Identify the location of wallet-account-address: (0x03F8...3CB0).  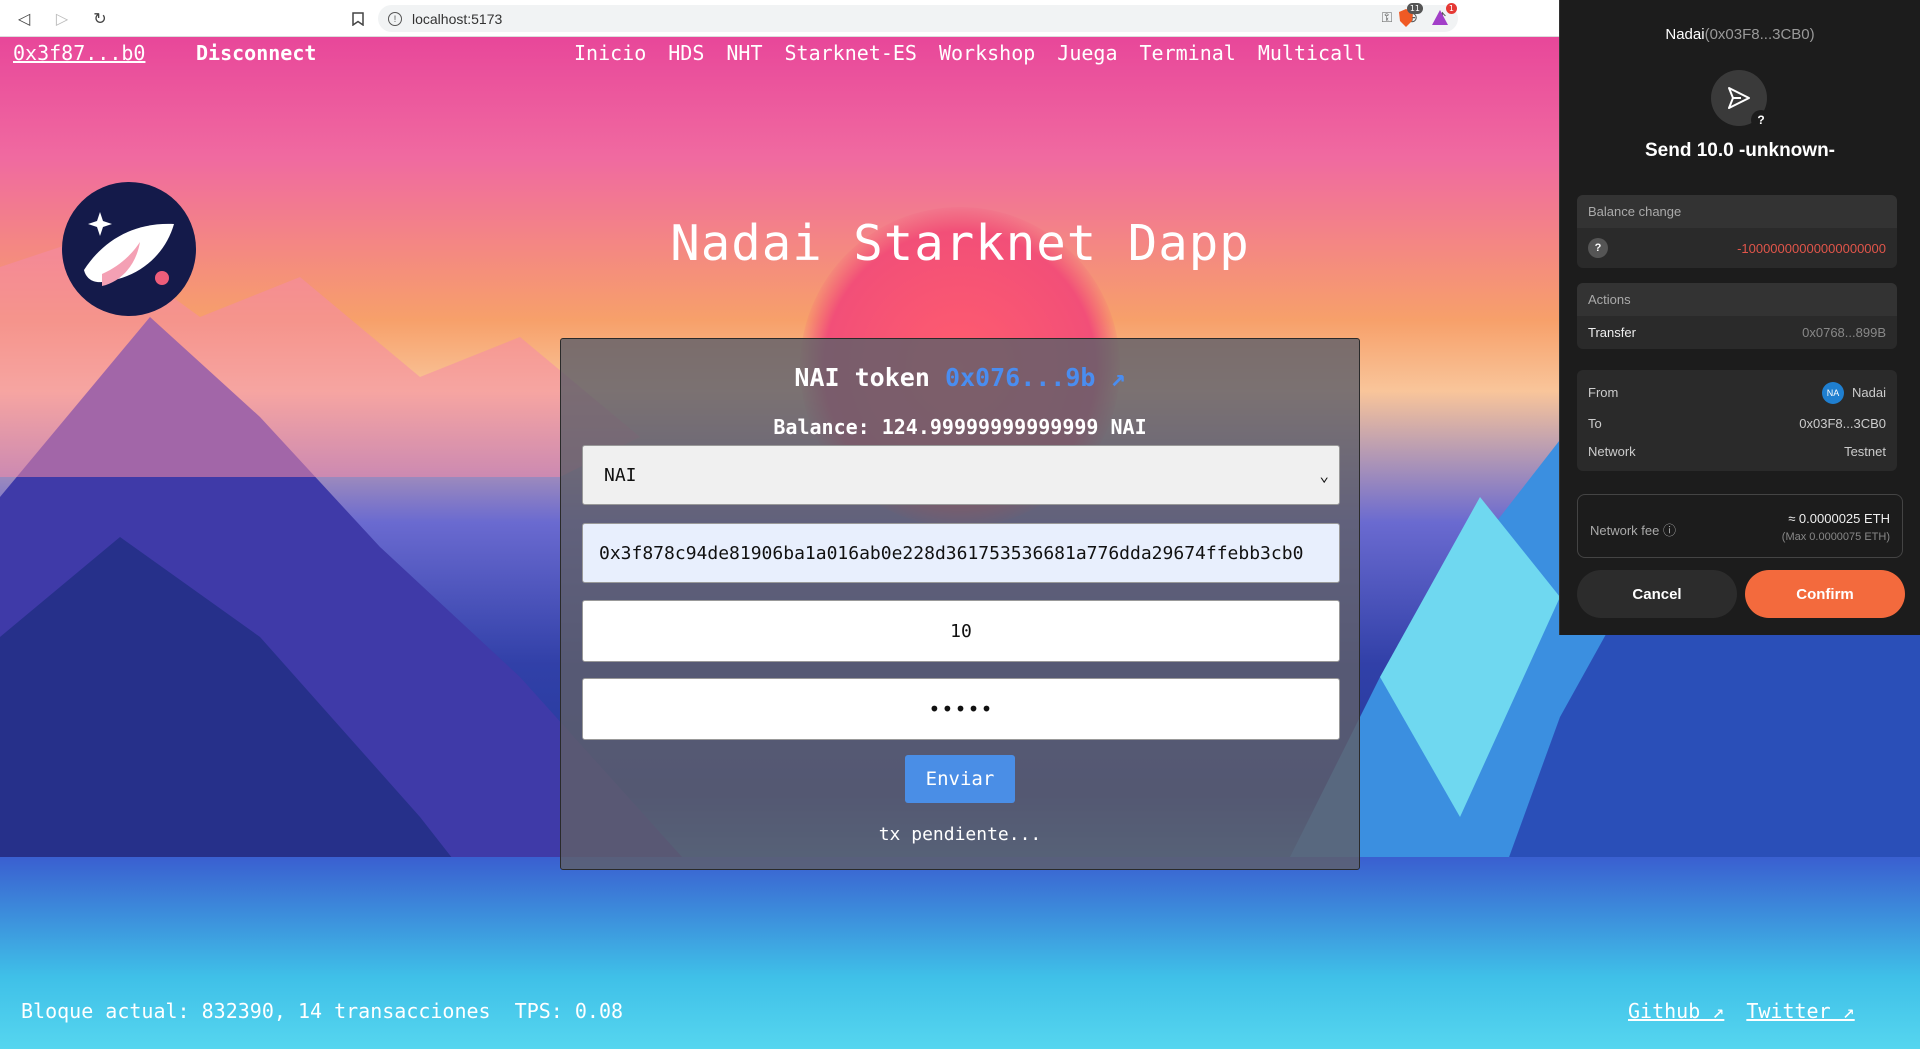
(1759, 34).